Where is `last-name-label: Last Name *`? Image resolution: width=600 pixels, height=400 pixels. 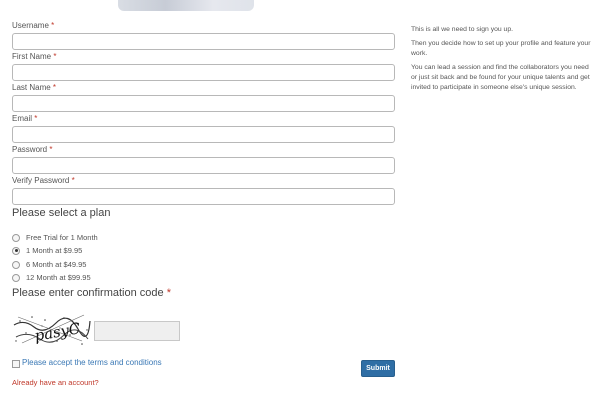 last-name-label: Last Name * is located at coordinates (34, 87).